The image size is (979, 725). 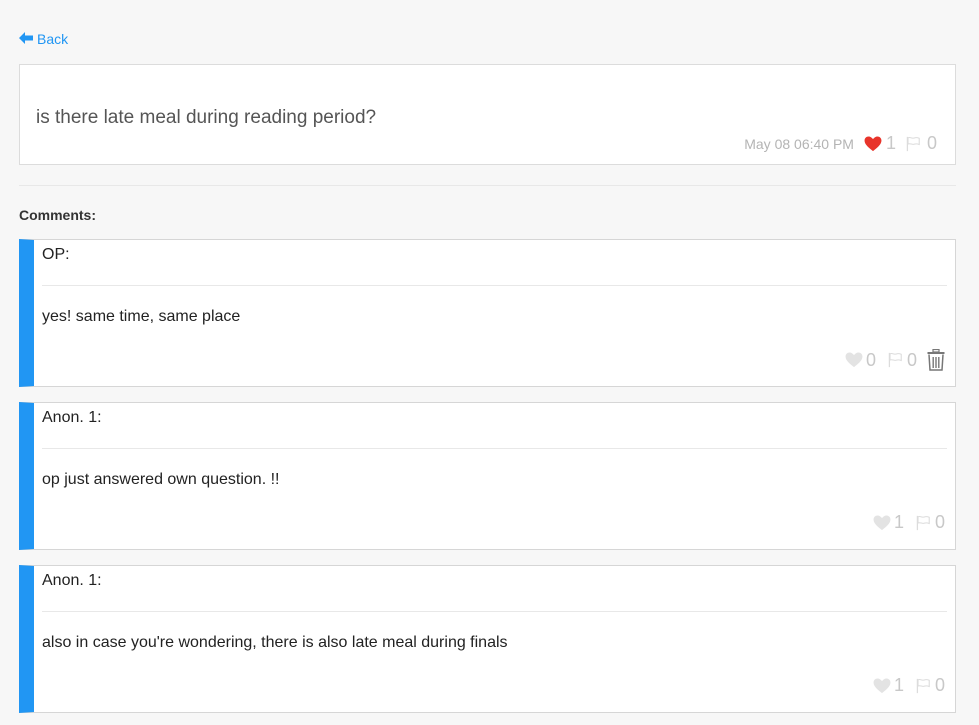 What do you see at coordinates (26, 39) in the screenshot?
I see `arrow-left-icon` at bounding box center [26, 39].